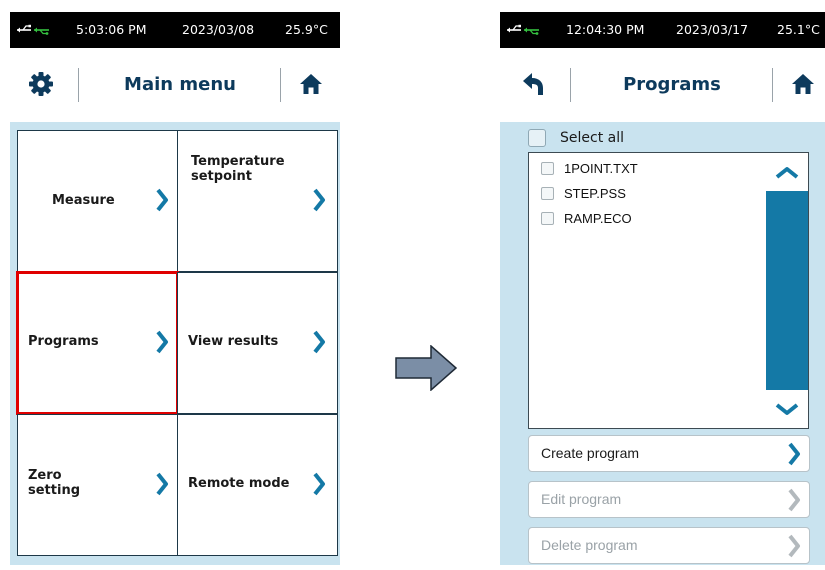 This screenshot has height=570, width=825. I want to click on page-title: Programs, so click(672, 84).